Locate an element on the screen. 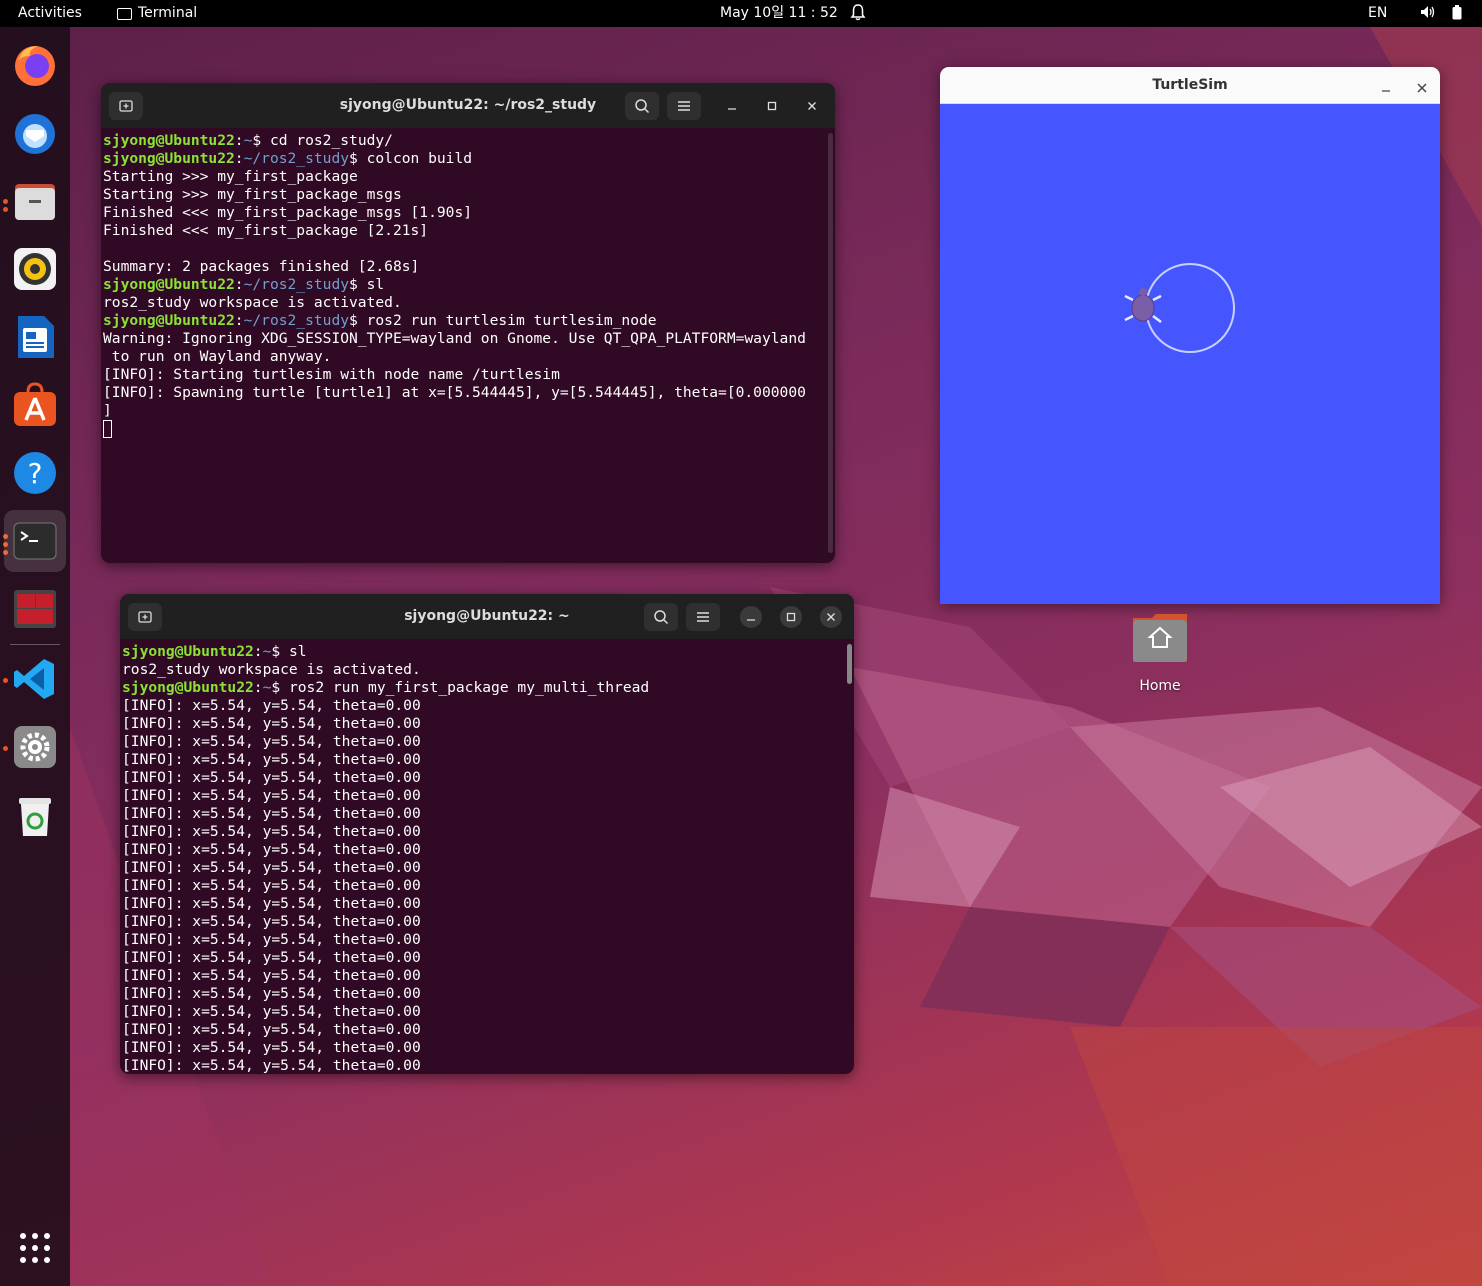 The image size is (1482, 1286). dock: ? is located at coordinates (35, 656).